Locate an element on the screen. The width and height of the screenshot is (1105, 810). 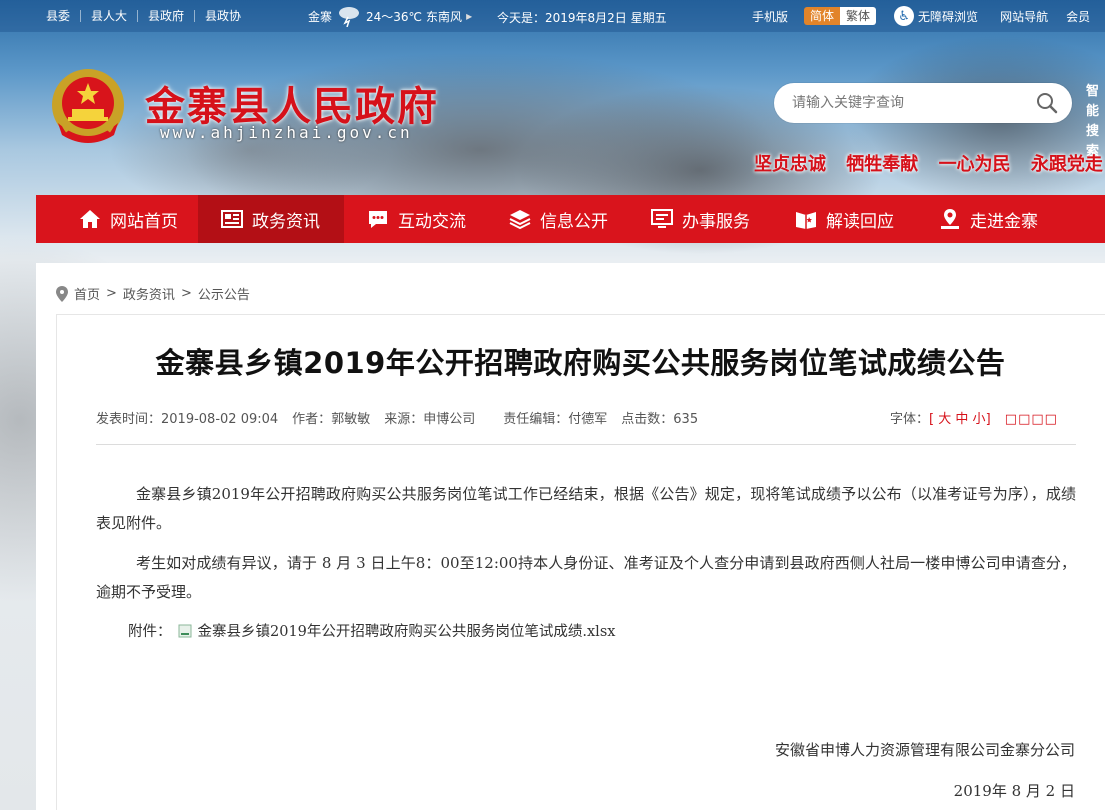
top-links: 县委 县人大 县政府 县政协 is located at coordinates (125, 16).